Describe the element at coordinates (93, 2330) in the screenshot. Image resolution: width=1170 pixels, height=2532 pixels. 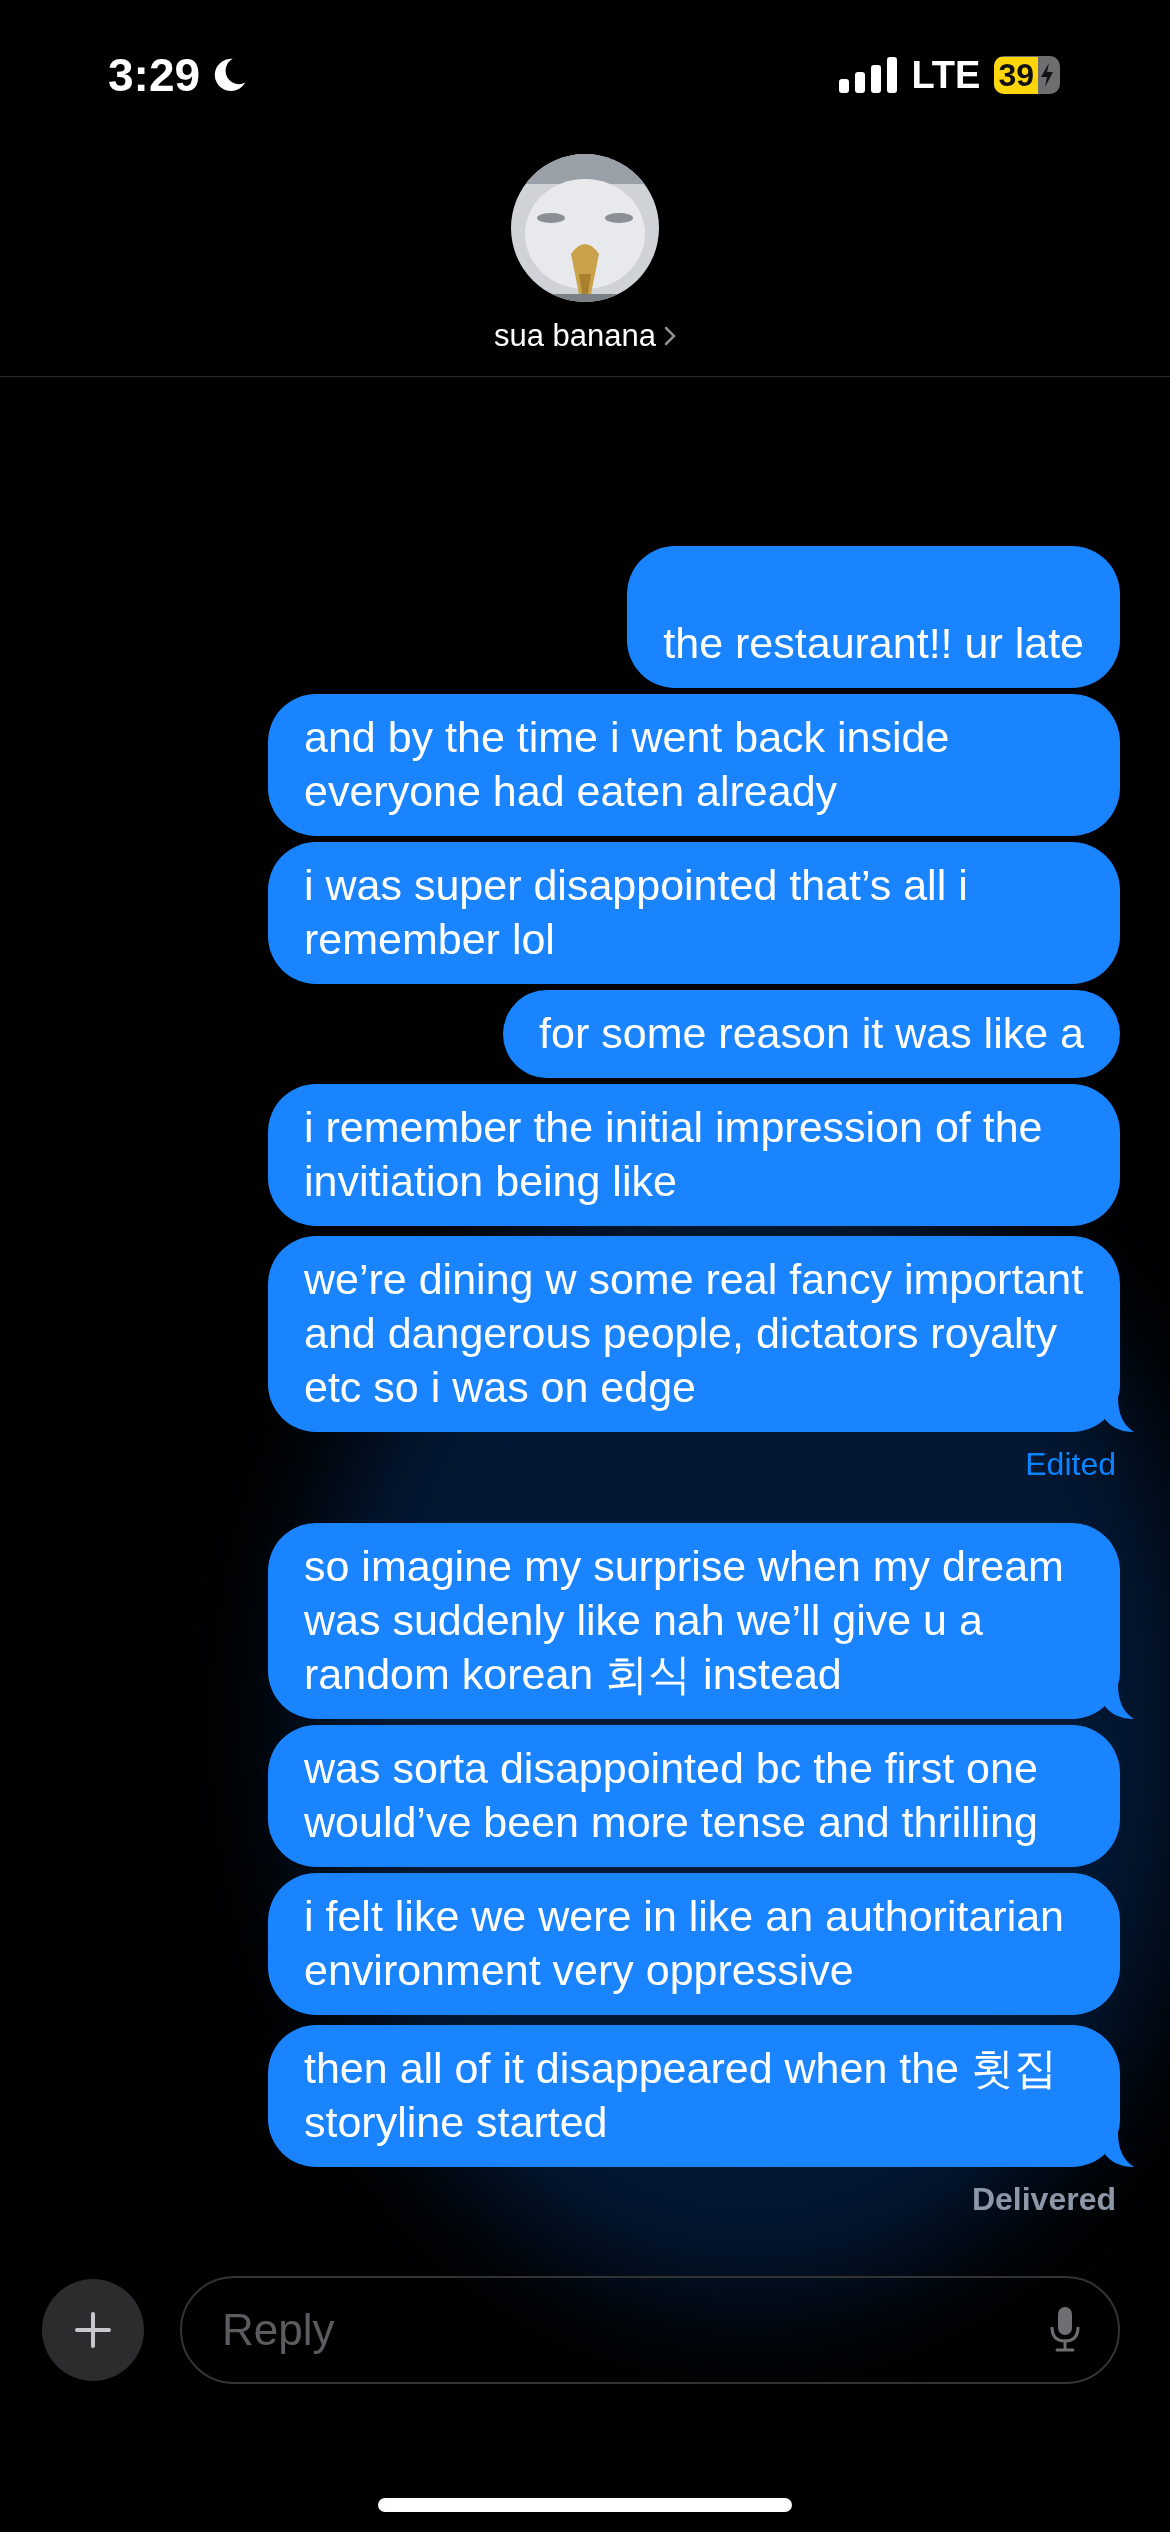
I see `plus-icon` at that location.